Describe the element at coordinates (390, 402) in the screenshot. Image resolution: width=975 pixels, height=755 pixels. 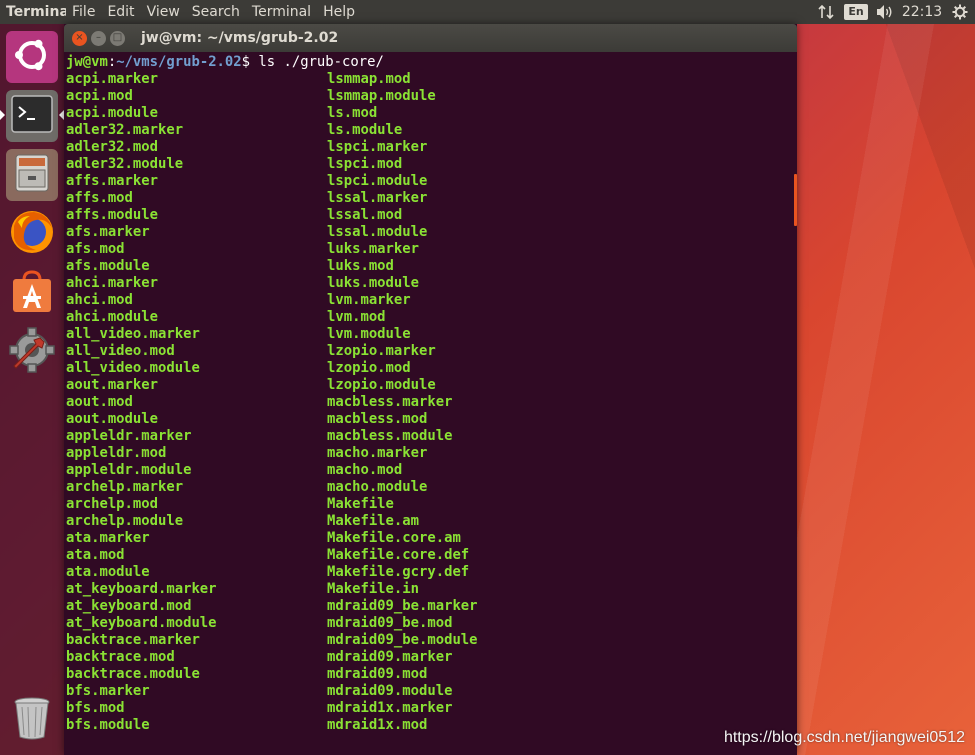
I see `file-entry: macbless.marker` at that location.